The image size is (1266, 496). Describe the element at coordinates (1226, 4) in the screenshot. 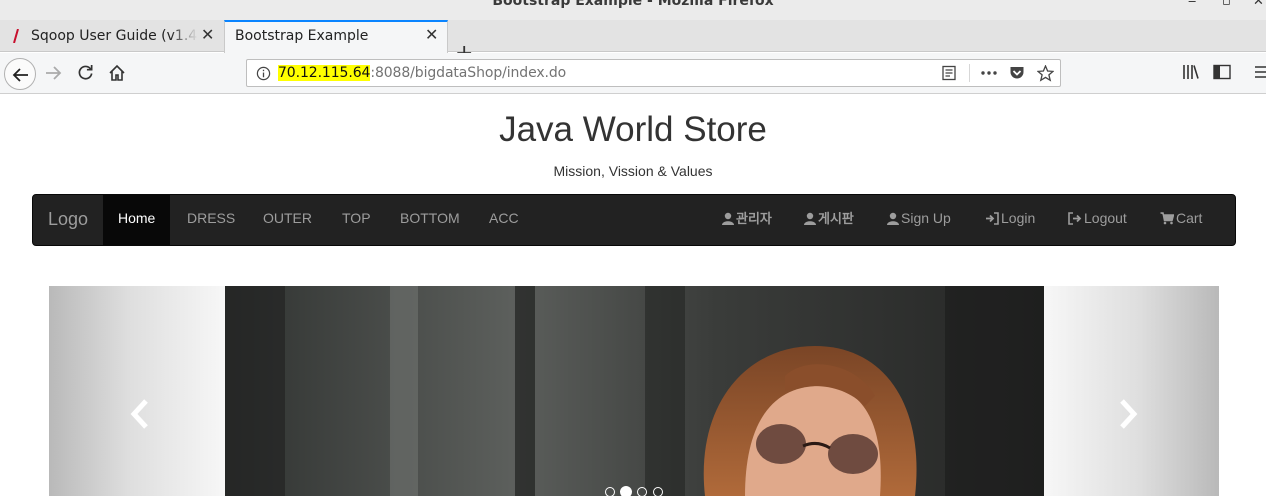

I see `maximize-button: ▫` at that location.